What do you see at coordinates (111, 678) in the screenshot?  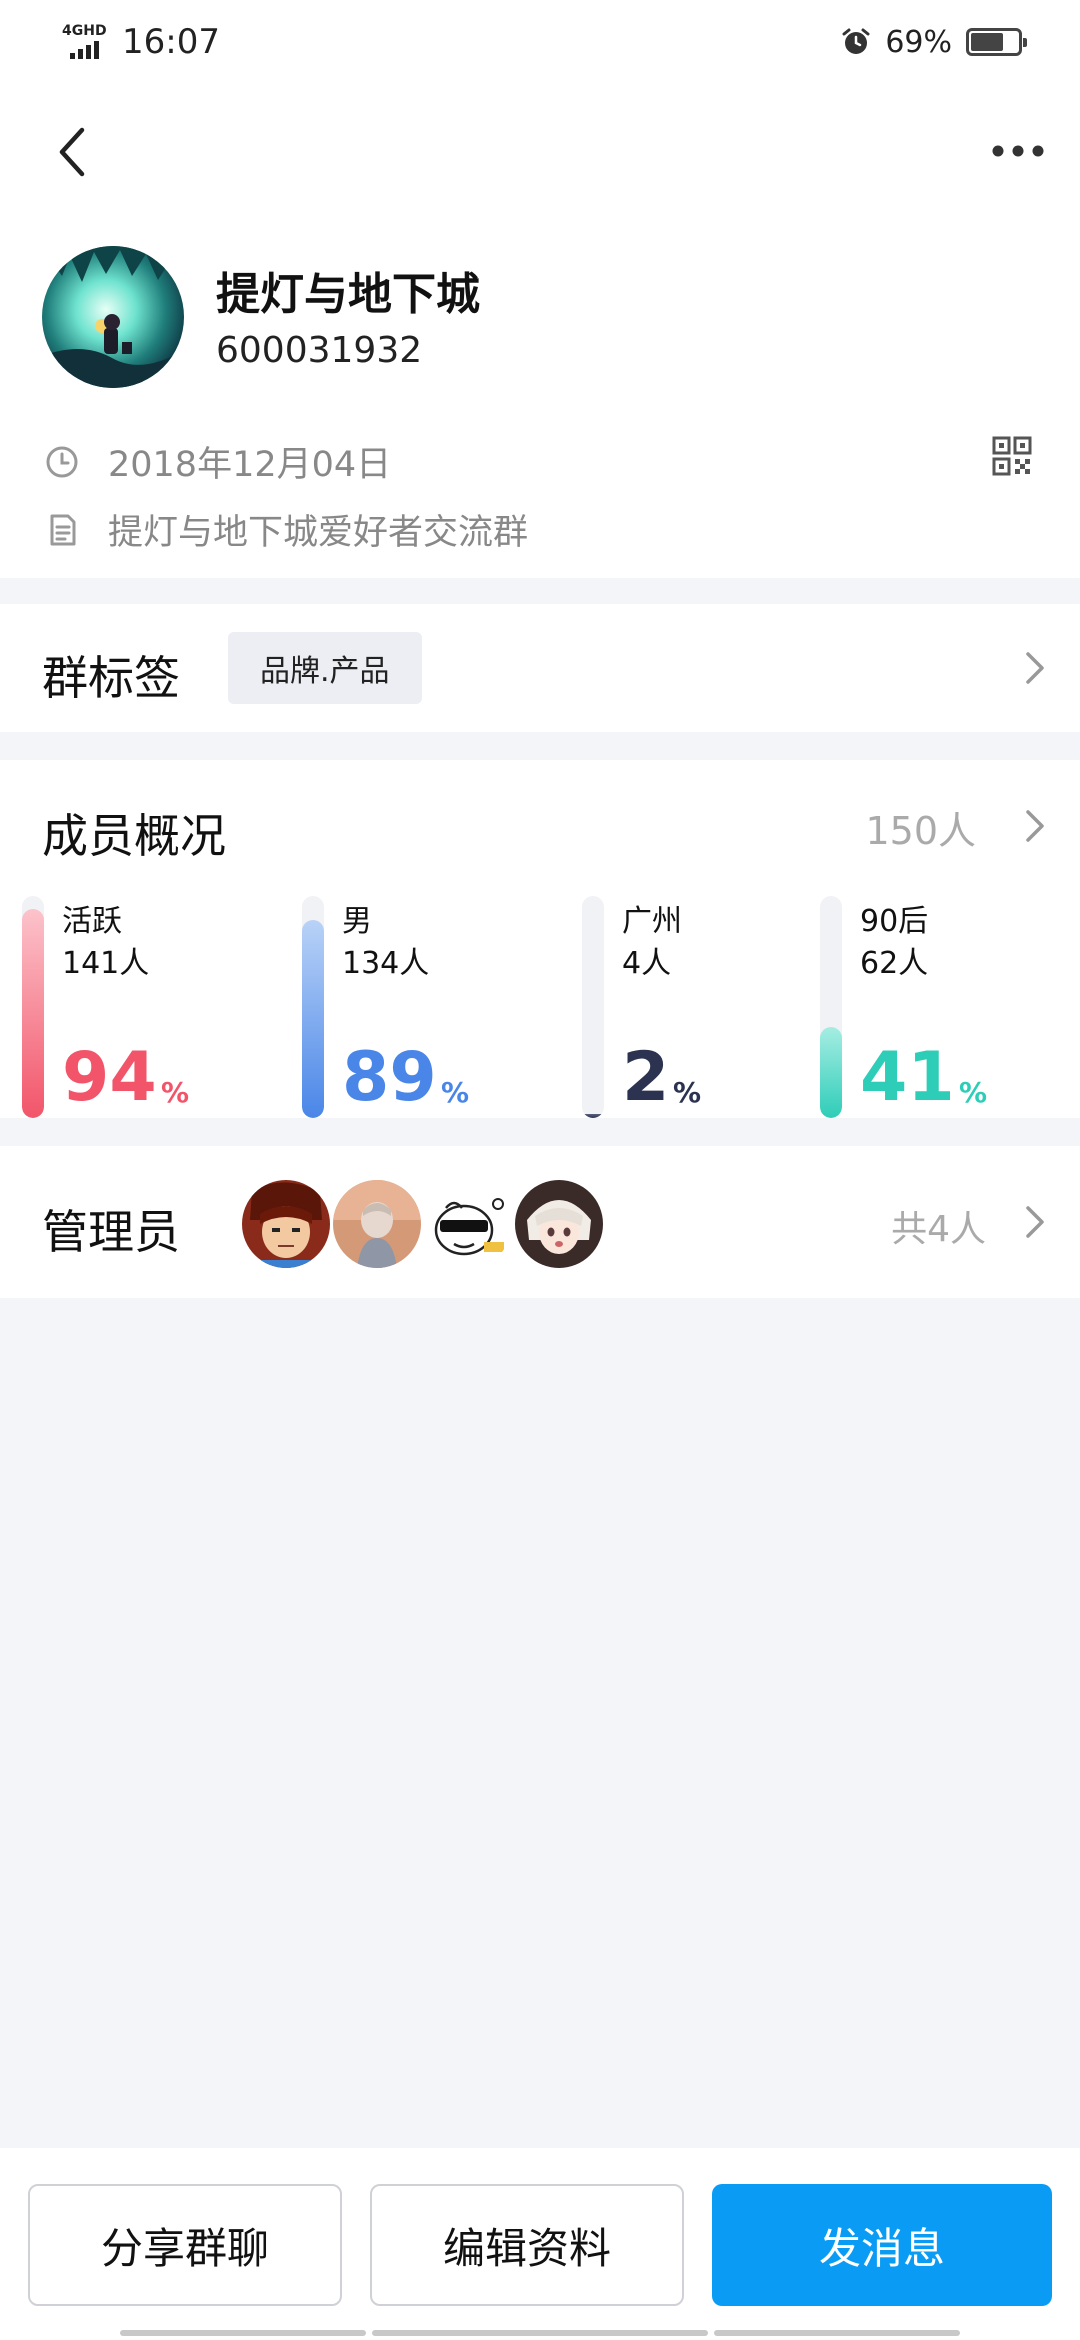 I see `tags-title: 群标签` at bounding box center [111, 678].